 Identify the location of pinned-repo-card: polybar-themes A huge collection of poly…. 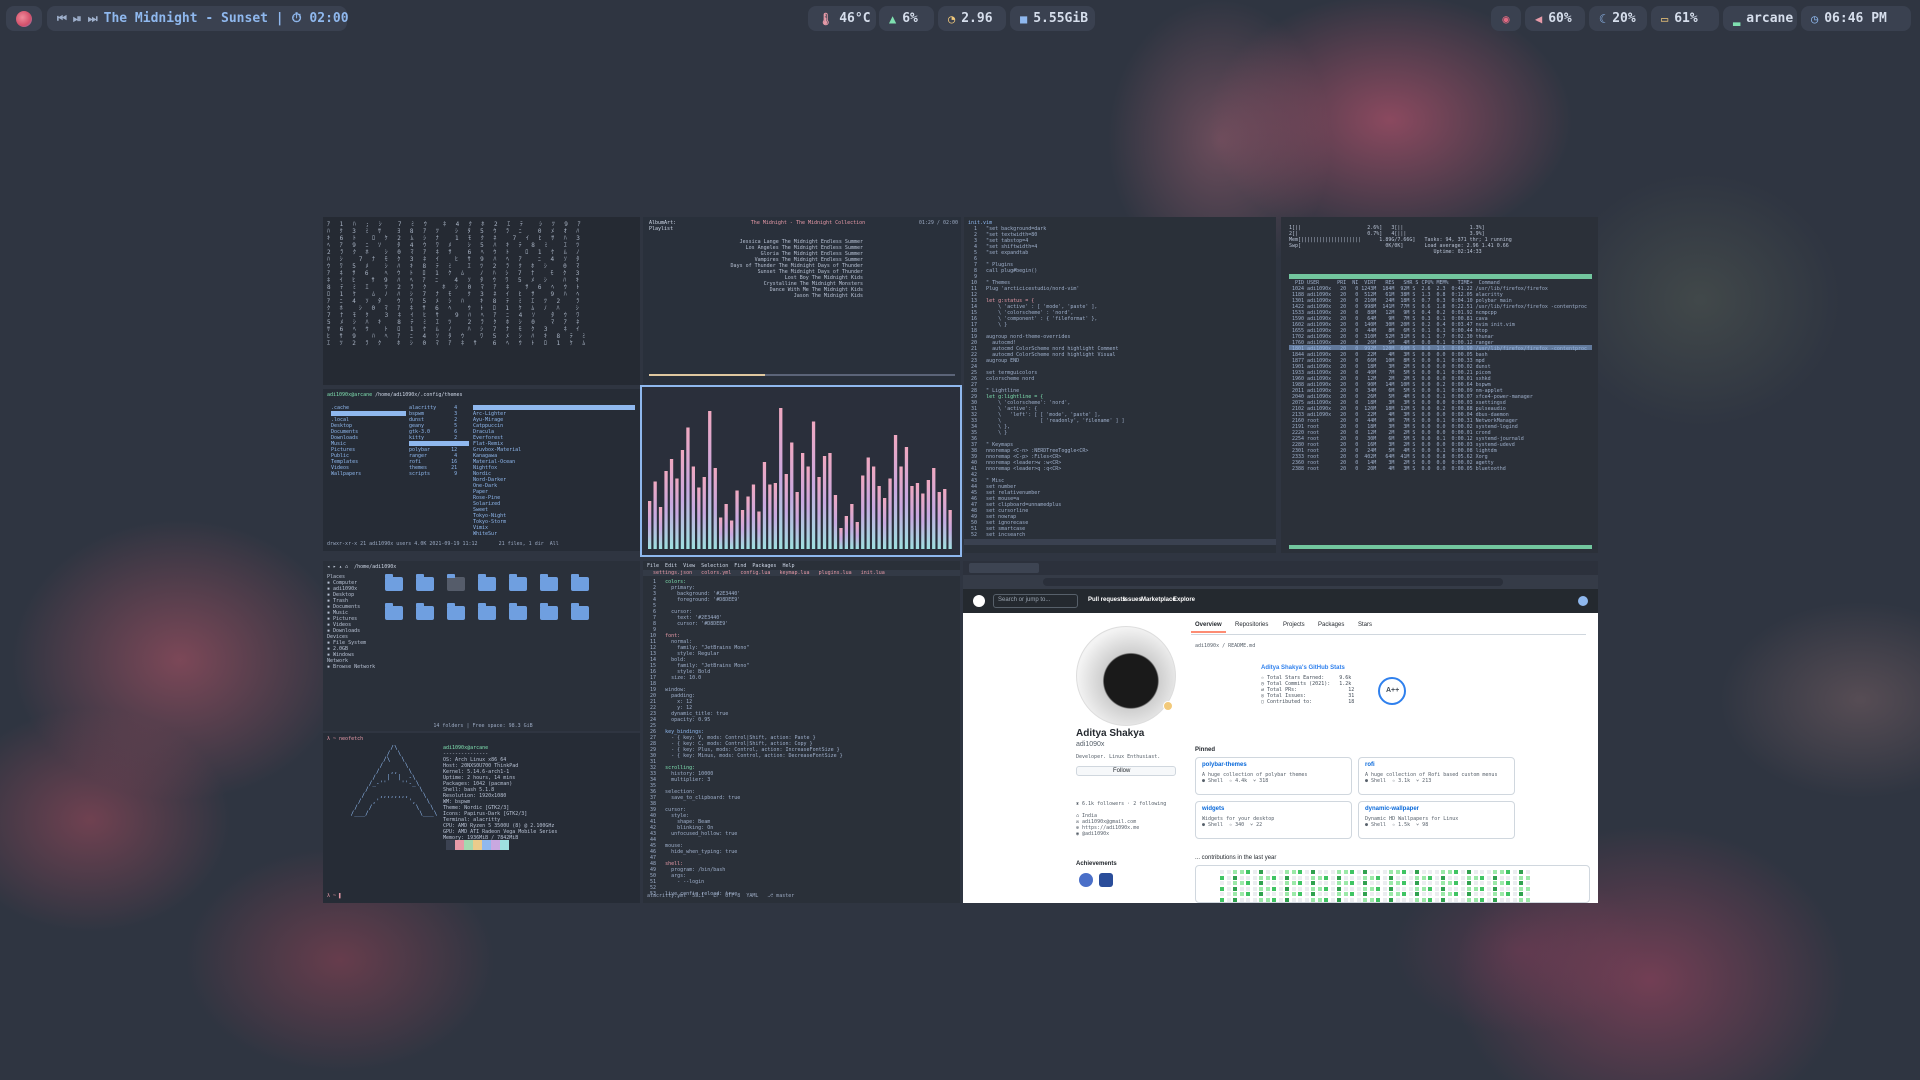
(1273, 776).